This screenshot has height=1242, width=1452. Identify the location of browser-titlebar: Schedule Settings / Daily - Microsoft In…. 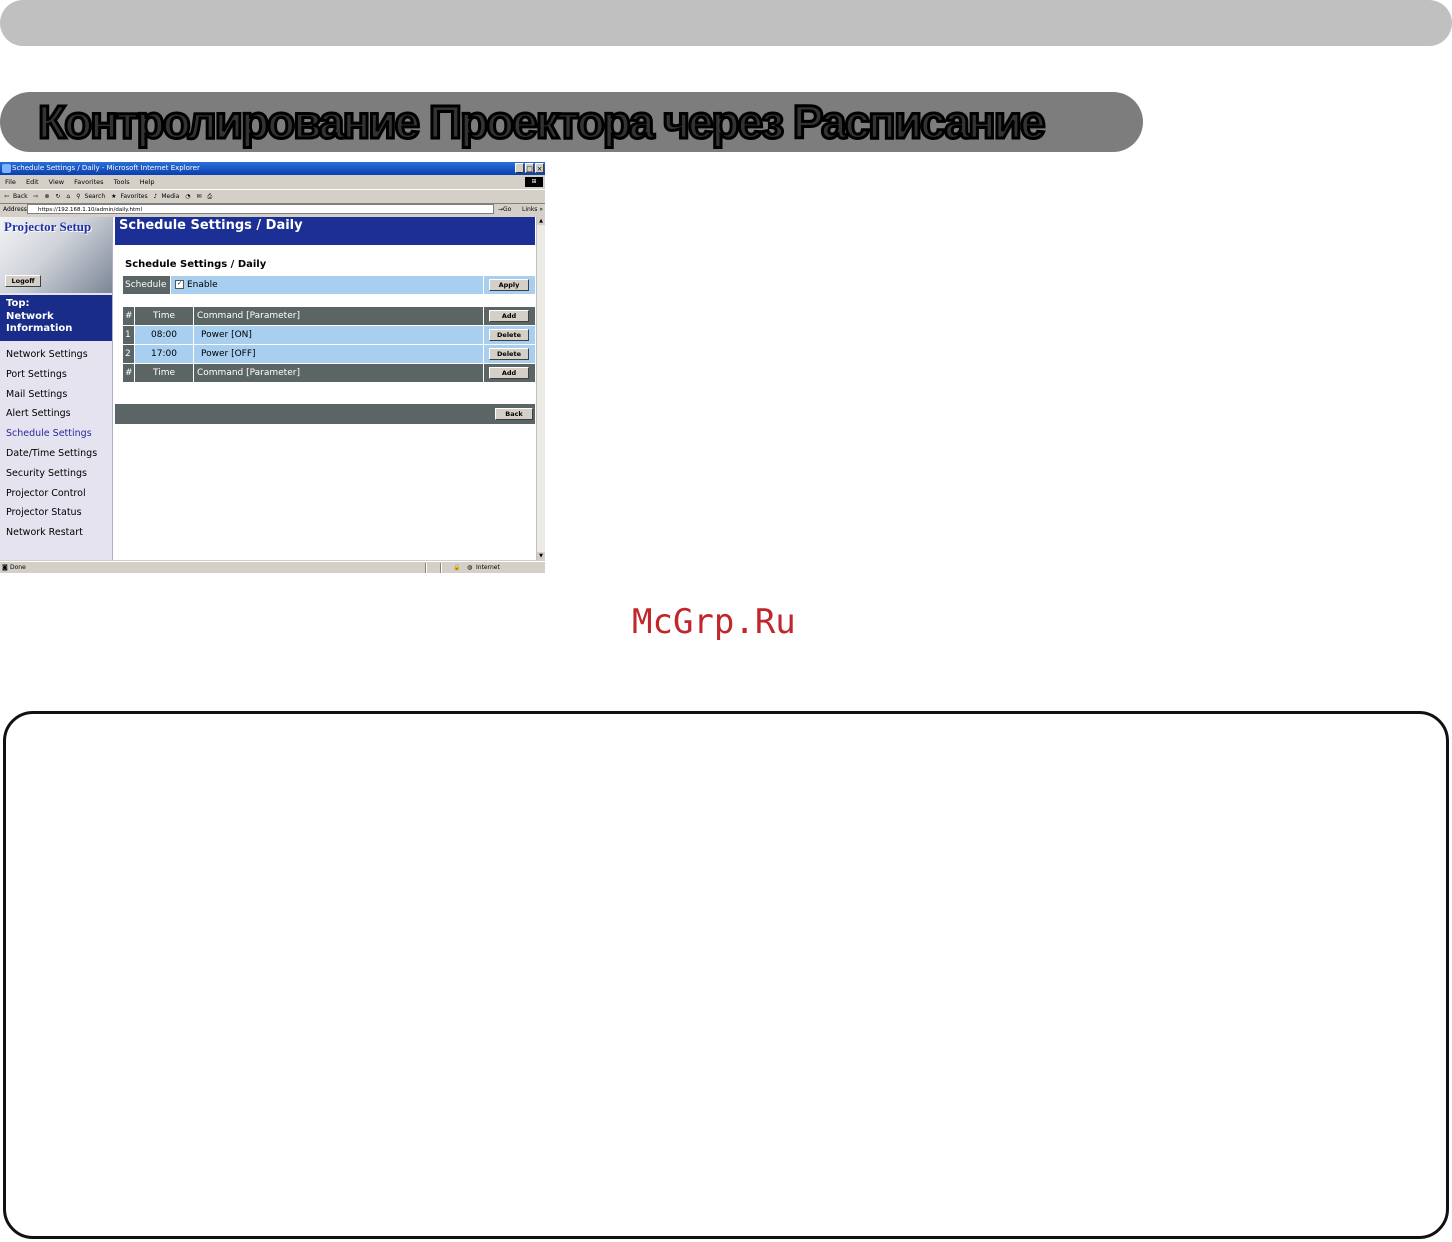
(272, 168).